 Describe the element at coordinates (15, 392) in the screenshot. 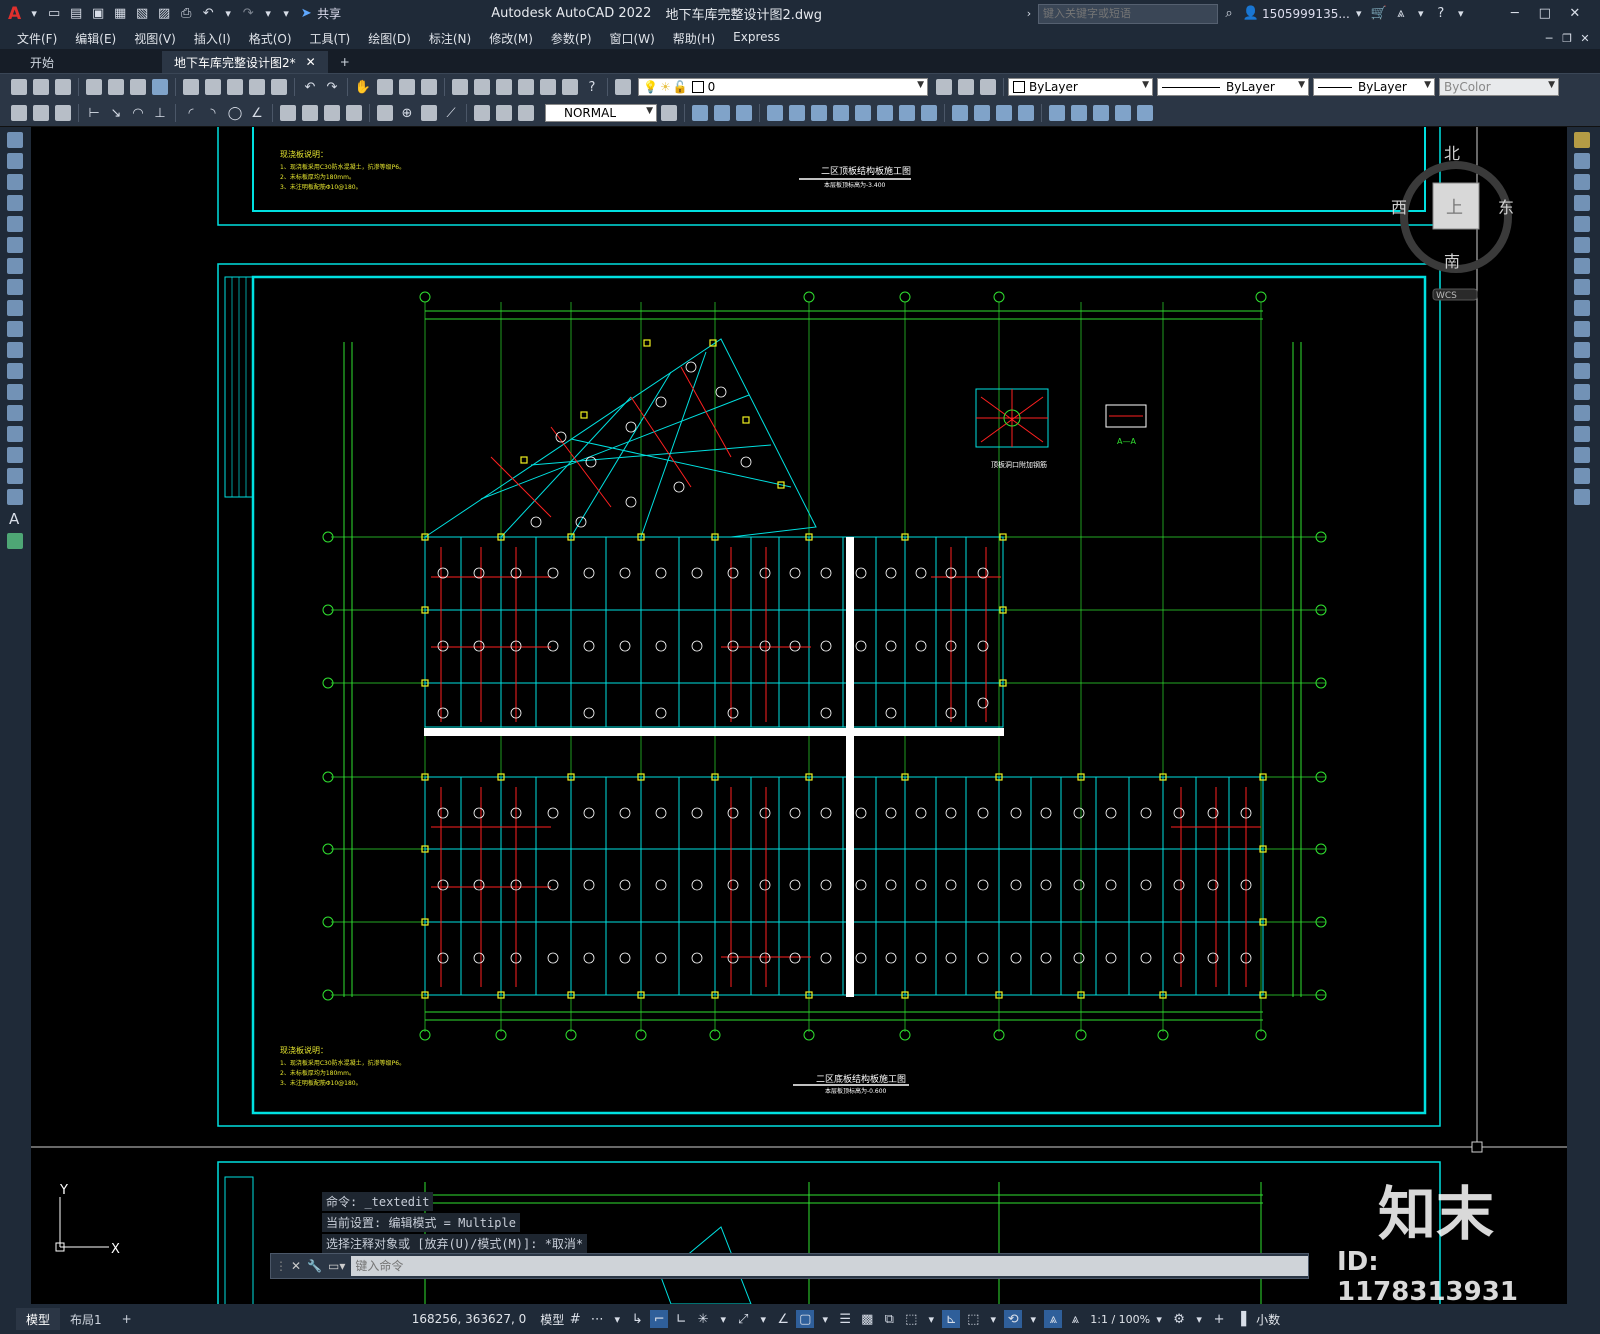

I see `make-block-icon` at that location.